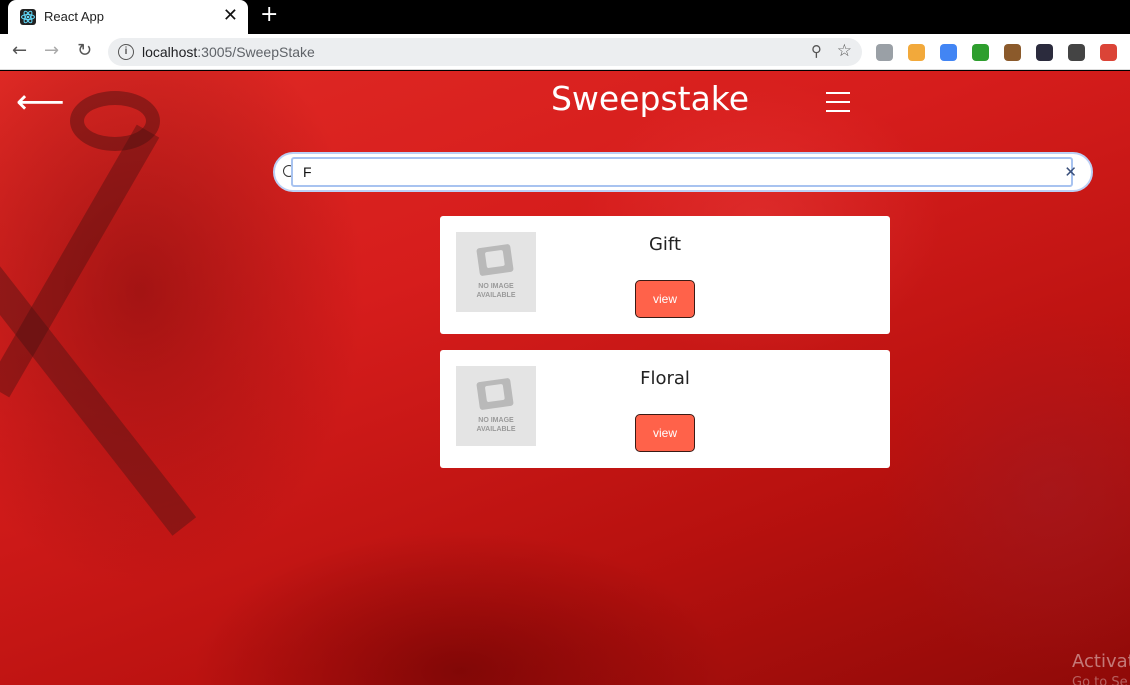 The width and height of the screenshot is (1130, 685). What do you see at coordinates (884, 52) in the screenshot?
I see `profile-extension-icon` at bounding box center [884, 52].